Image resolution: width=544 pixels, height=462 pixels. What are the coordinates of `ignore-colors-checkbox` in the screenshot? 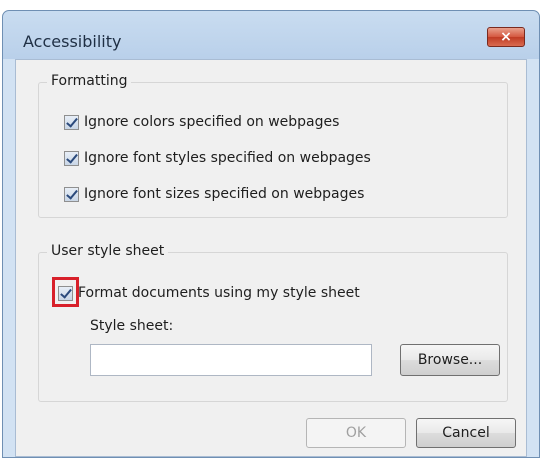 It's located at (71, 122).